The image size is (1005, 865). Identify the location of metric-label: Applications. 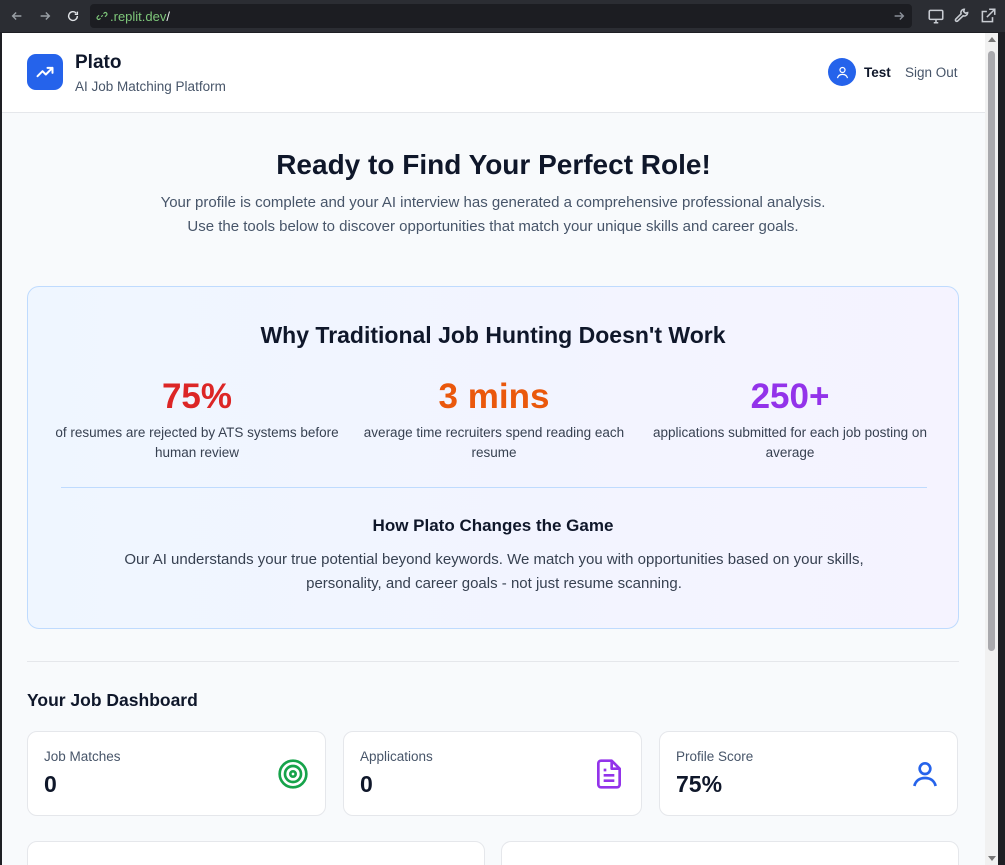
(396, 756).